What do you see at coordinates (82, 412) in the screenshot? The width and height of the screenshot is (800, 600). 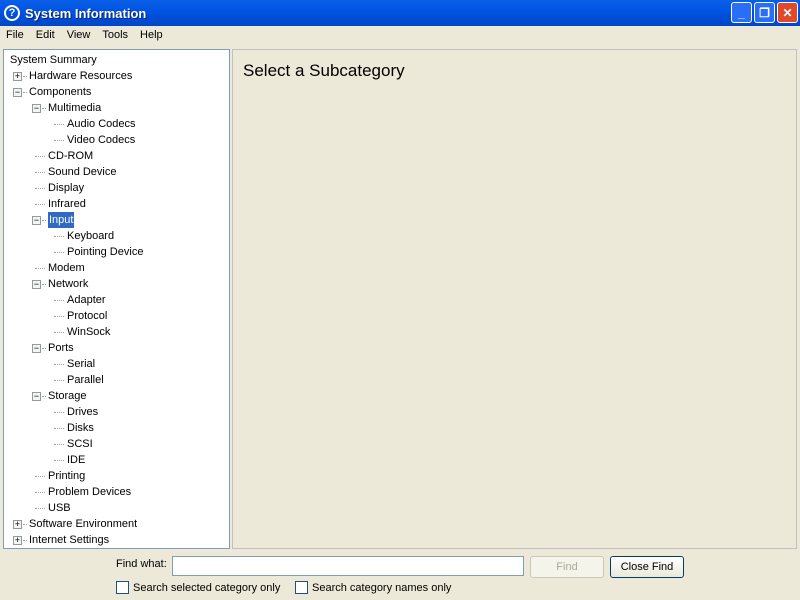 I see `tree-item: Drives` at bounding box center [82, 412].